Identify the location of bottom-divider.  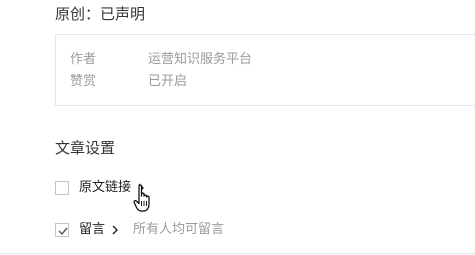
(237, 253).